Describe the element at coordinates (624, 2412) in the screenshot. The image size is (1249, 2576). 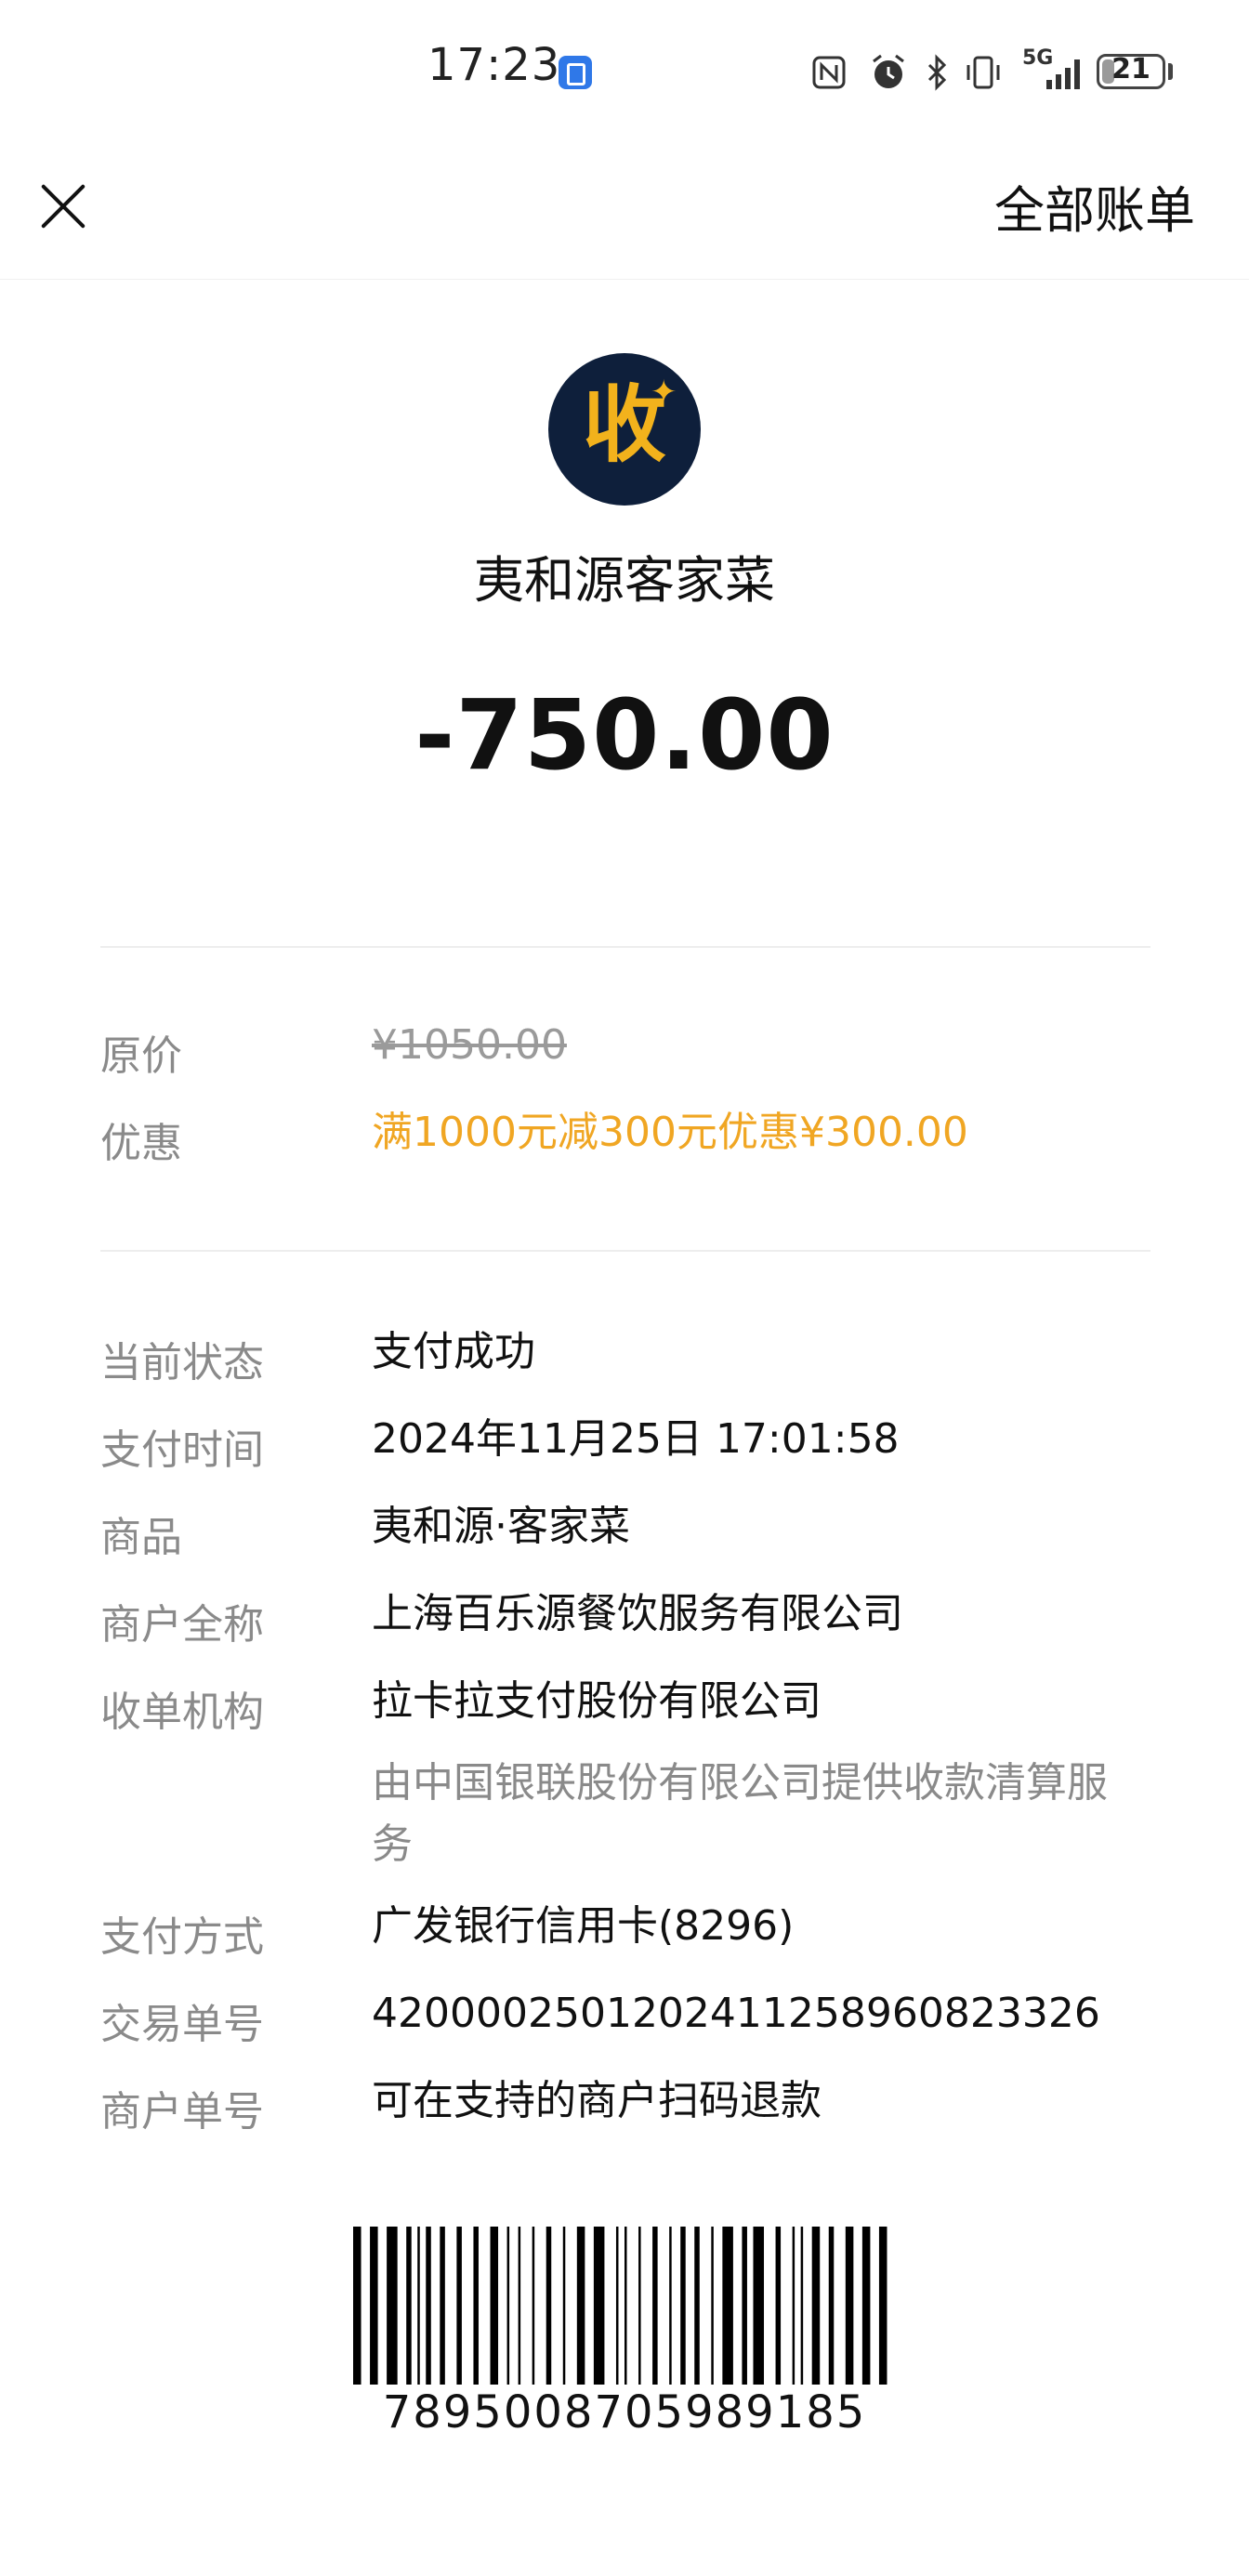
I see `barcode-number: 7895008705989185` at that location.